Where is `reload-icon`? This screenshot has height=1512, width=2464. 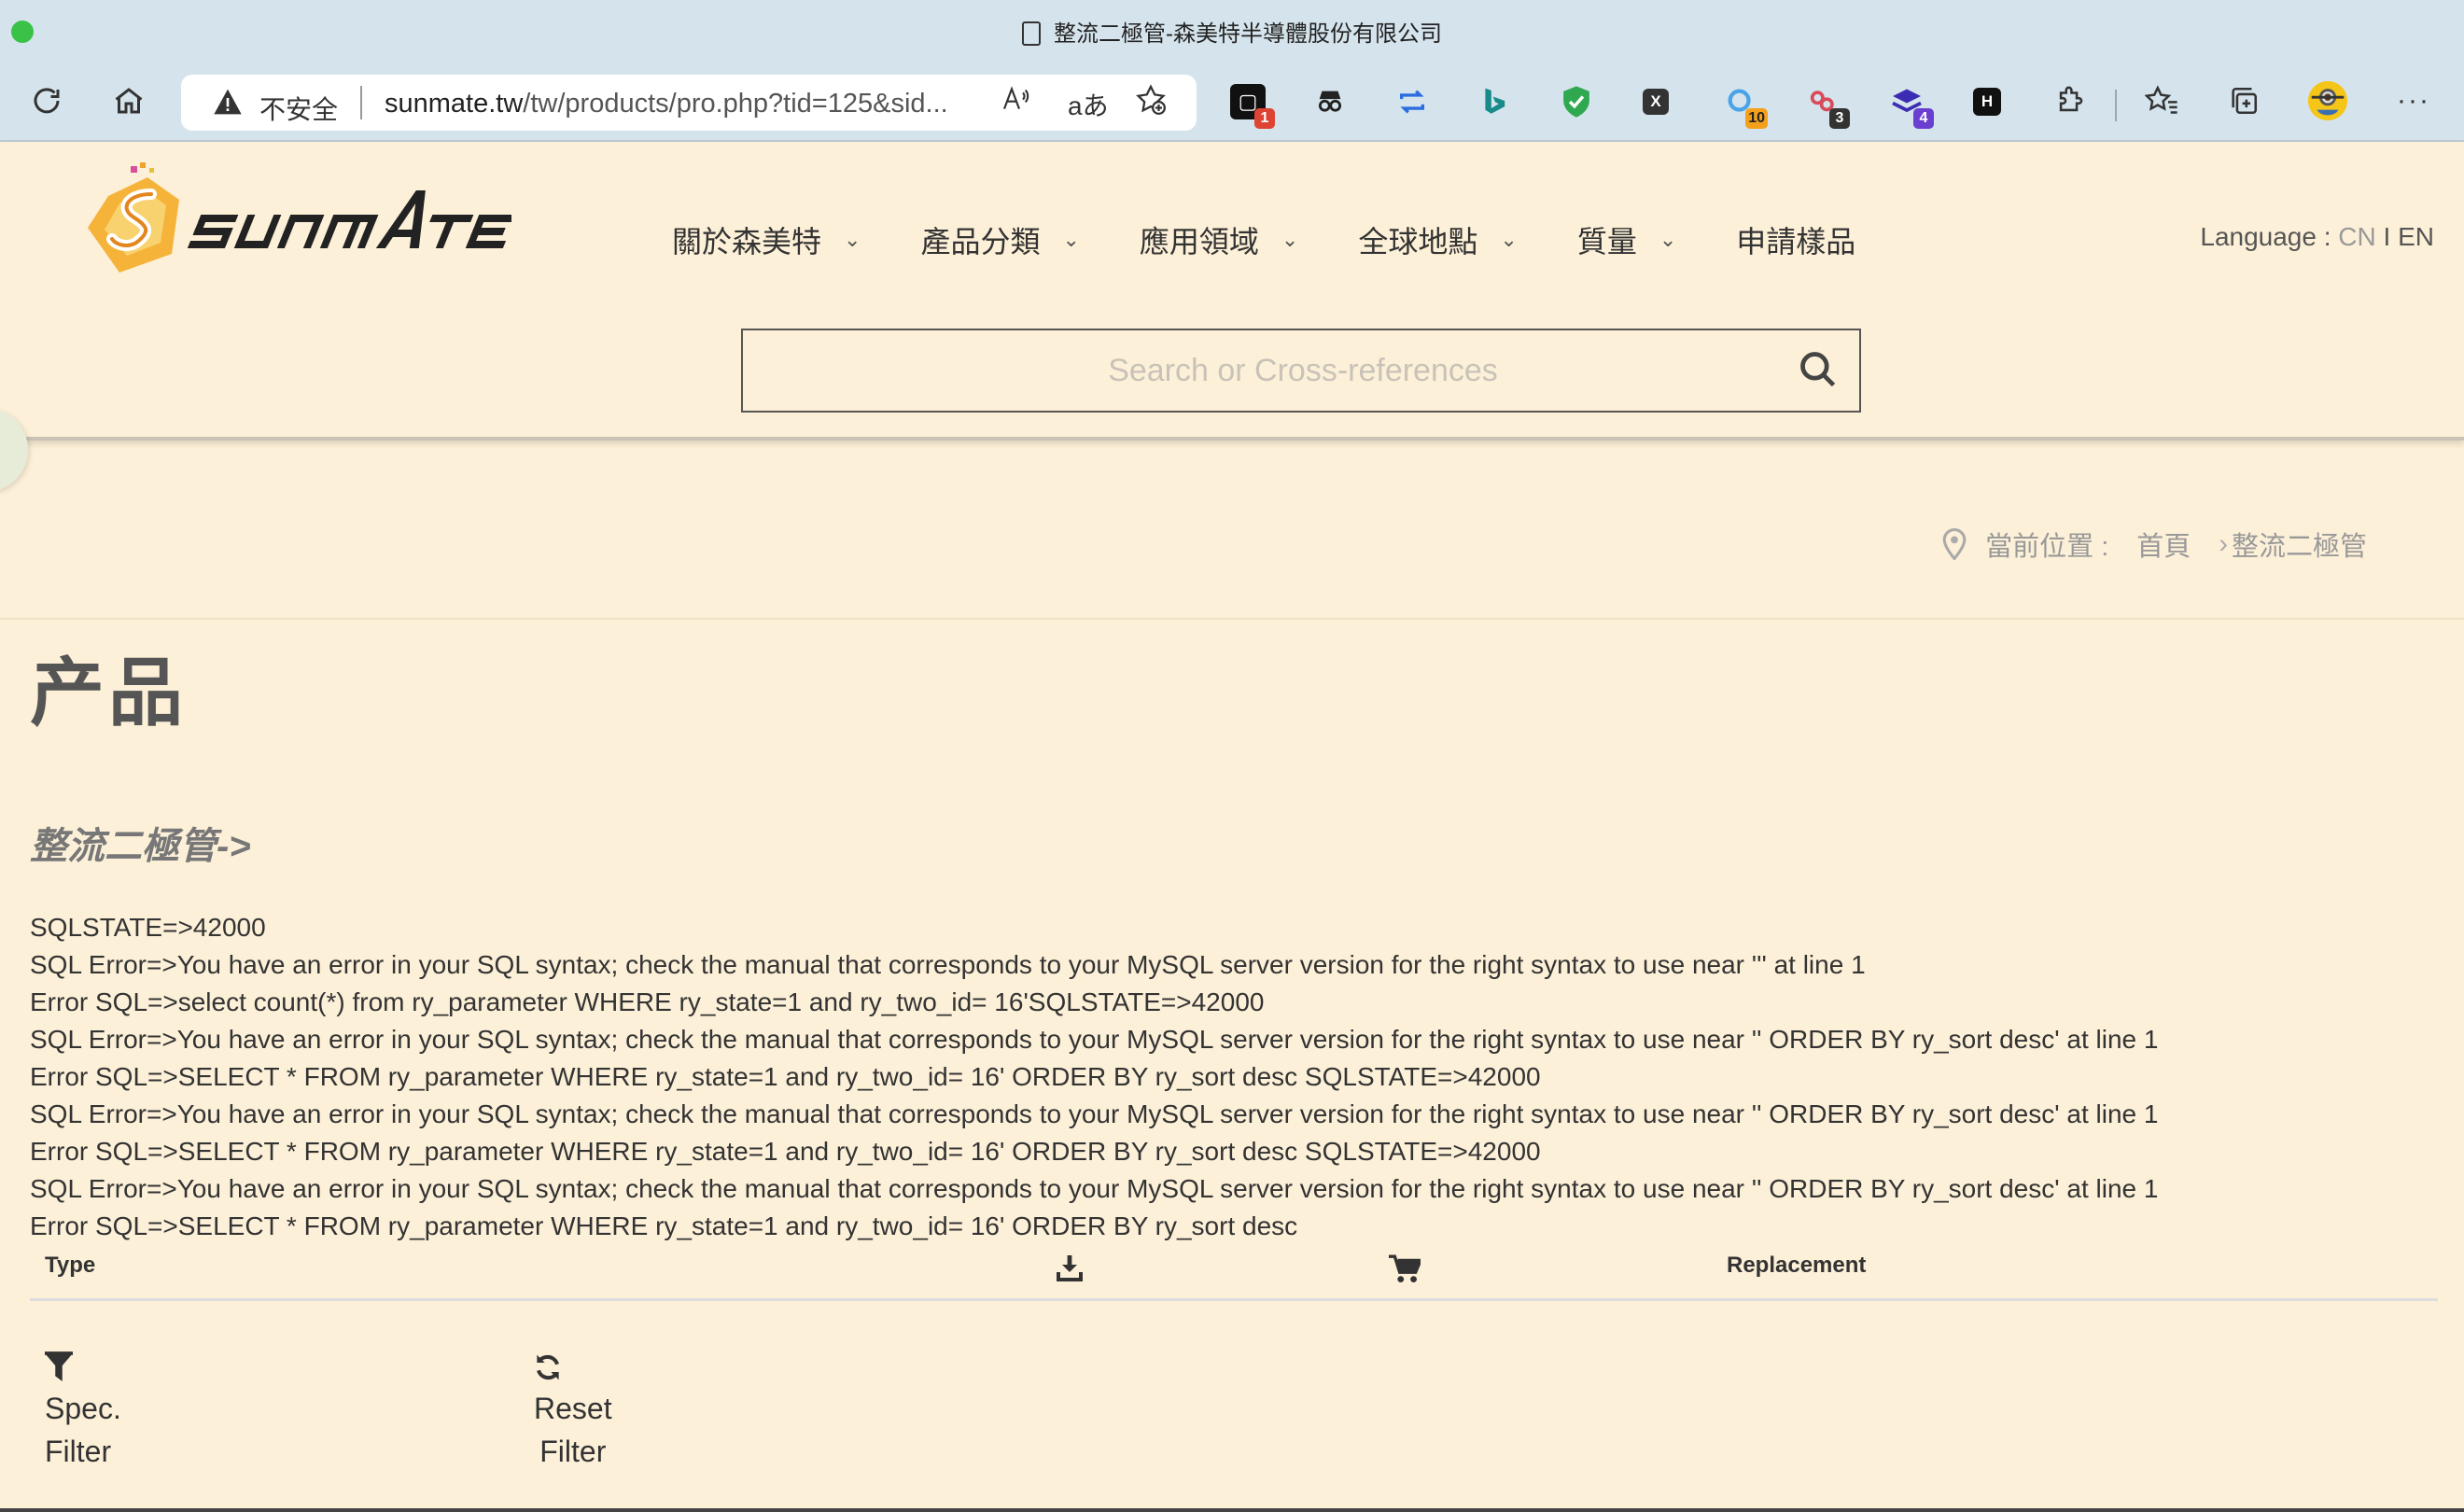 reload-icon is located at coordinates (46, 100).